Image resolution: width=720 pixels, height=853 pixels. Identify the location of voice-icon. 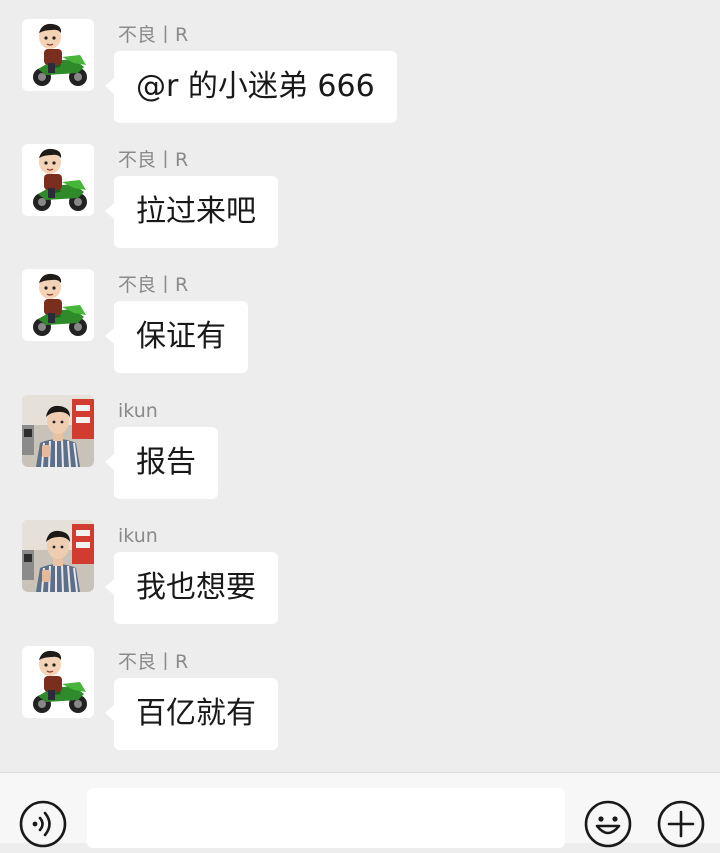
(43, 824).